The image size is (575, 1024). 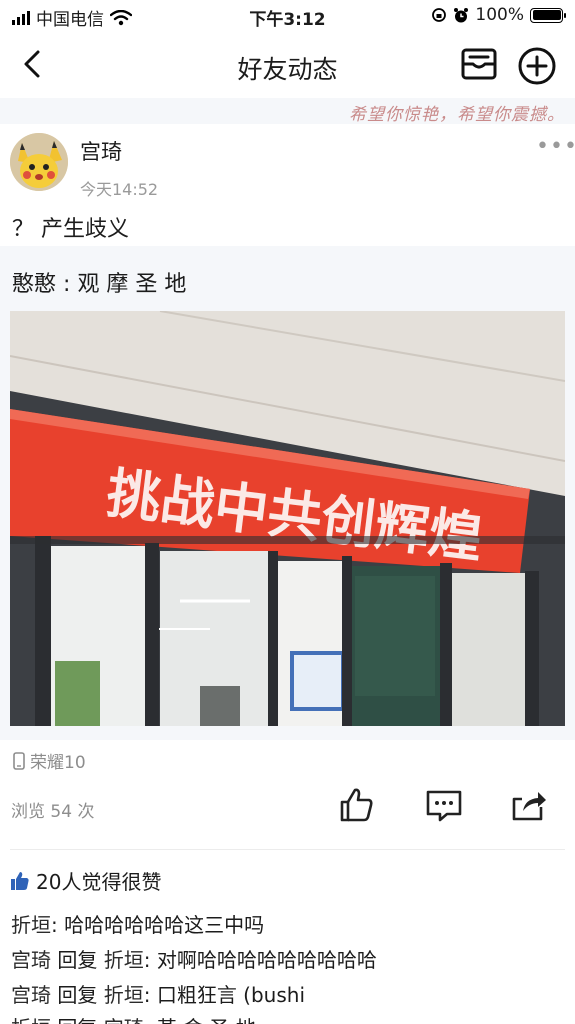 I want to click on comment-text: 革 命 圣 地, so click(x=206, y=1020).